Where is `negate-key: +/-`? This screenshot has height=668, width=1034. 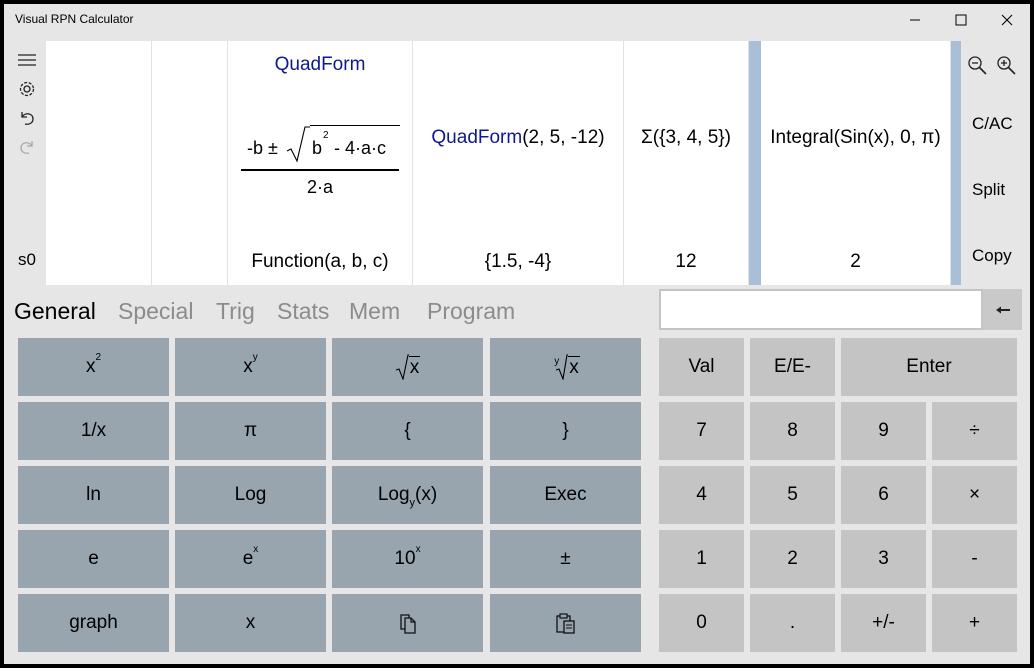
negate-key: +/- is located at coordinates (883, 623).